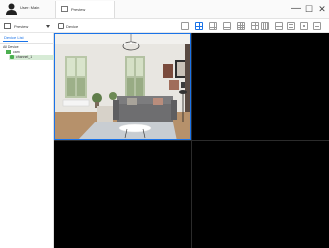 The height and width of the screenshot is (248, 329). I want to click on layout-9-button, so click(241, 26).